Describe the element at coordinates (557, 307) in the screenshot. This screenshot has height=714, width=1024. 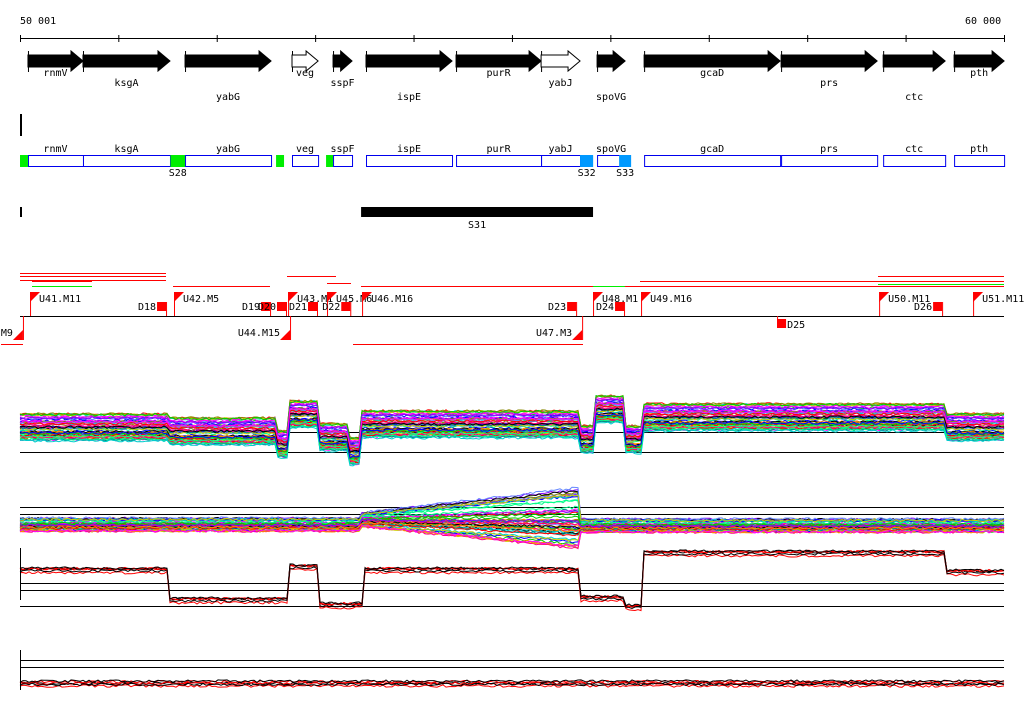
I see `break-label: D23` at that location.